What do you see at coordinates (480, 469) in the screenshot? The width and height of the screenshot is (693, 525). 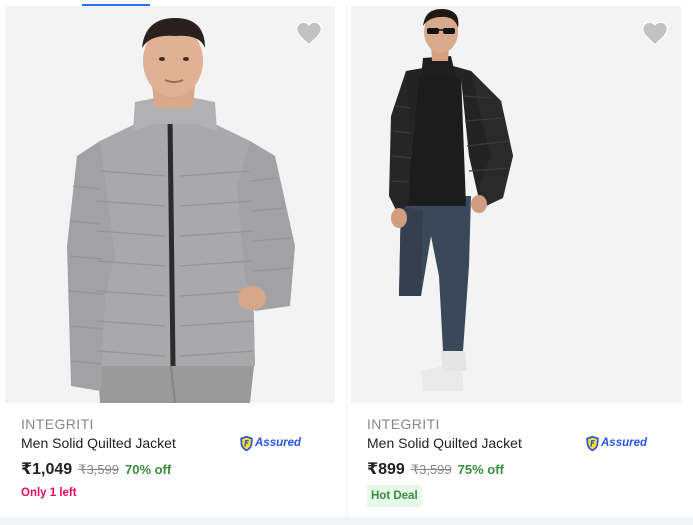 I see `discount-percent: 75% off` at bounding box center [480, 469].